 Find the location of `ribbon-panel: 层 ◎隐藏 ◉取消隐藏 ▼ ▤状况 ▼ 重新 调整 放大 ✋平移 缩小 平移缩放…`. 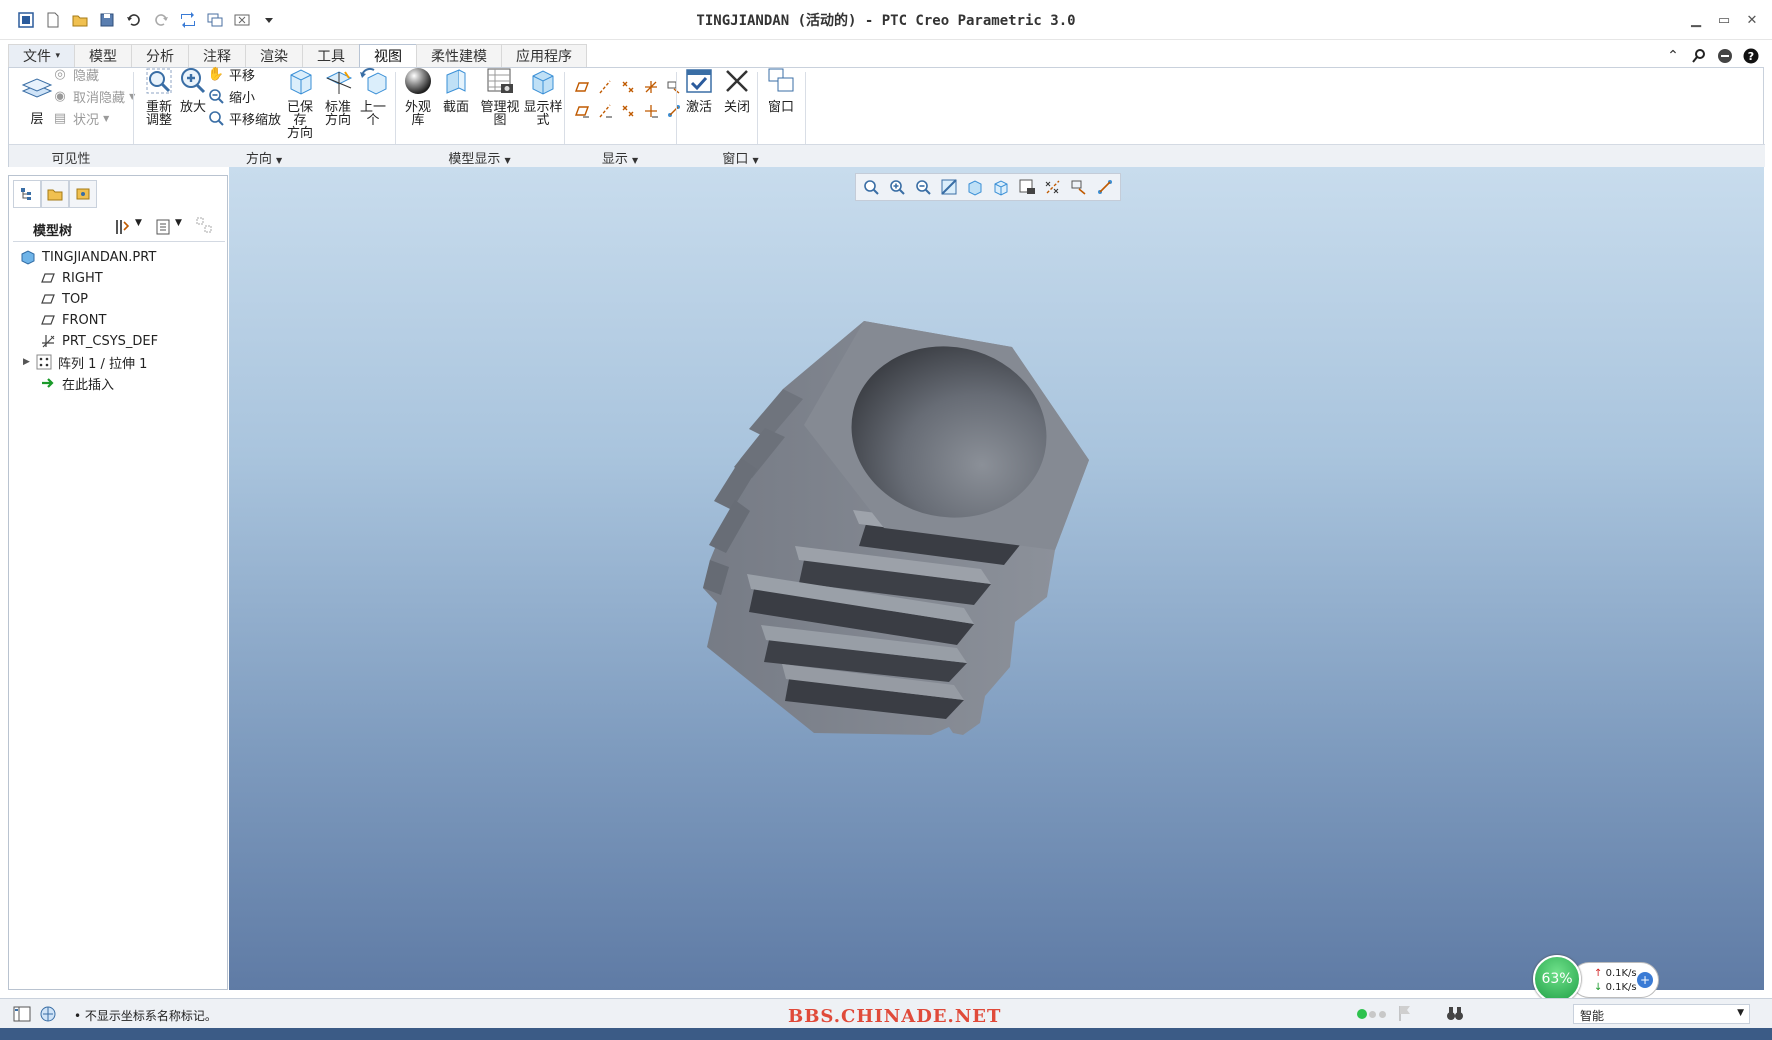

ribbon-panel: 层 ◎隐藏 ◉取消隐藏 ▼ ▤状况 ▼ 重新 调整 放大 ✋平移 缩小 平移缩放… is located at coordinates (886, 115).